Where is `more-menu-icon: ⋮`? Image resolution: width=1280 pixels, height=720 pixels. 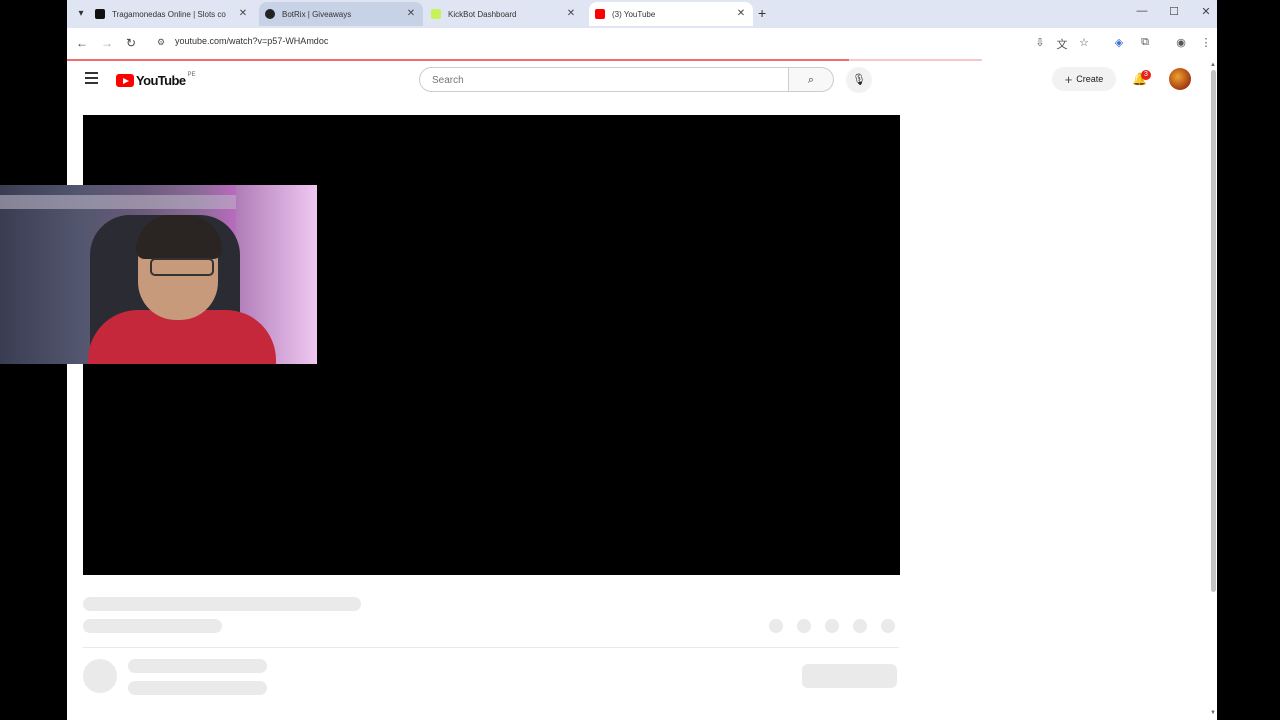
more-menu-icon: ⋮ is located at coordinates (1206, 42).